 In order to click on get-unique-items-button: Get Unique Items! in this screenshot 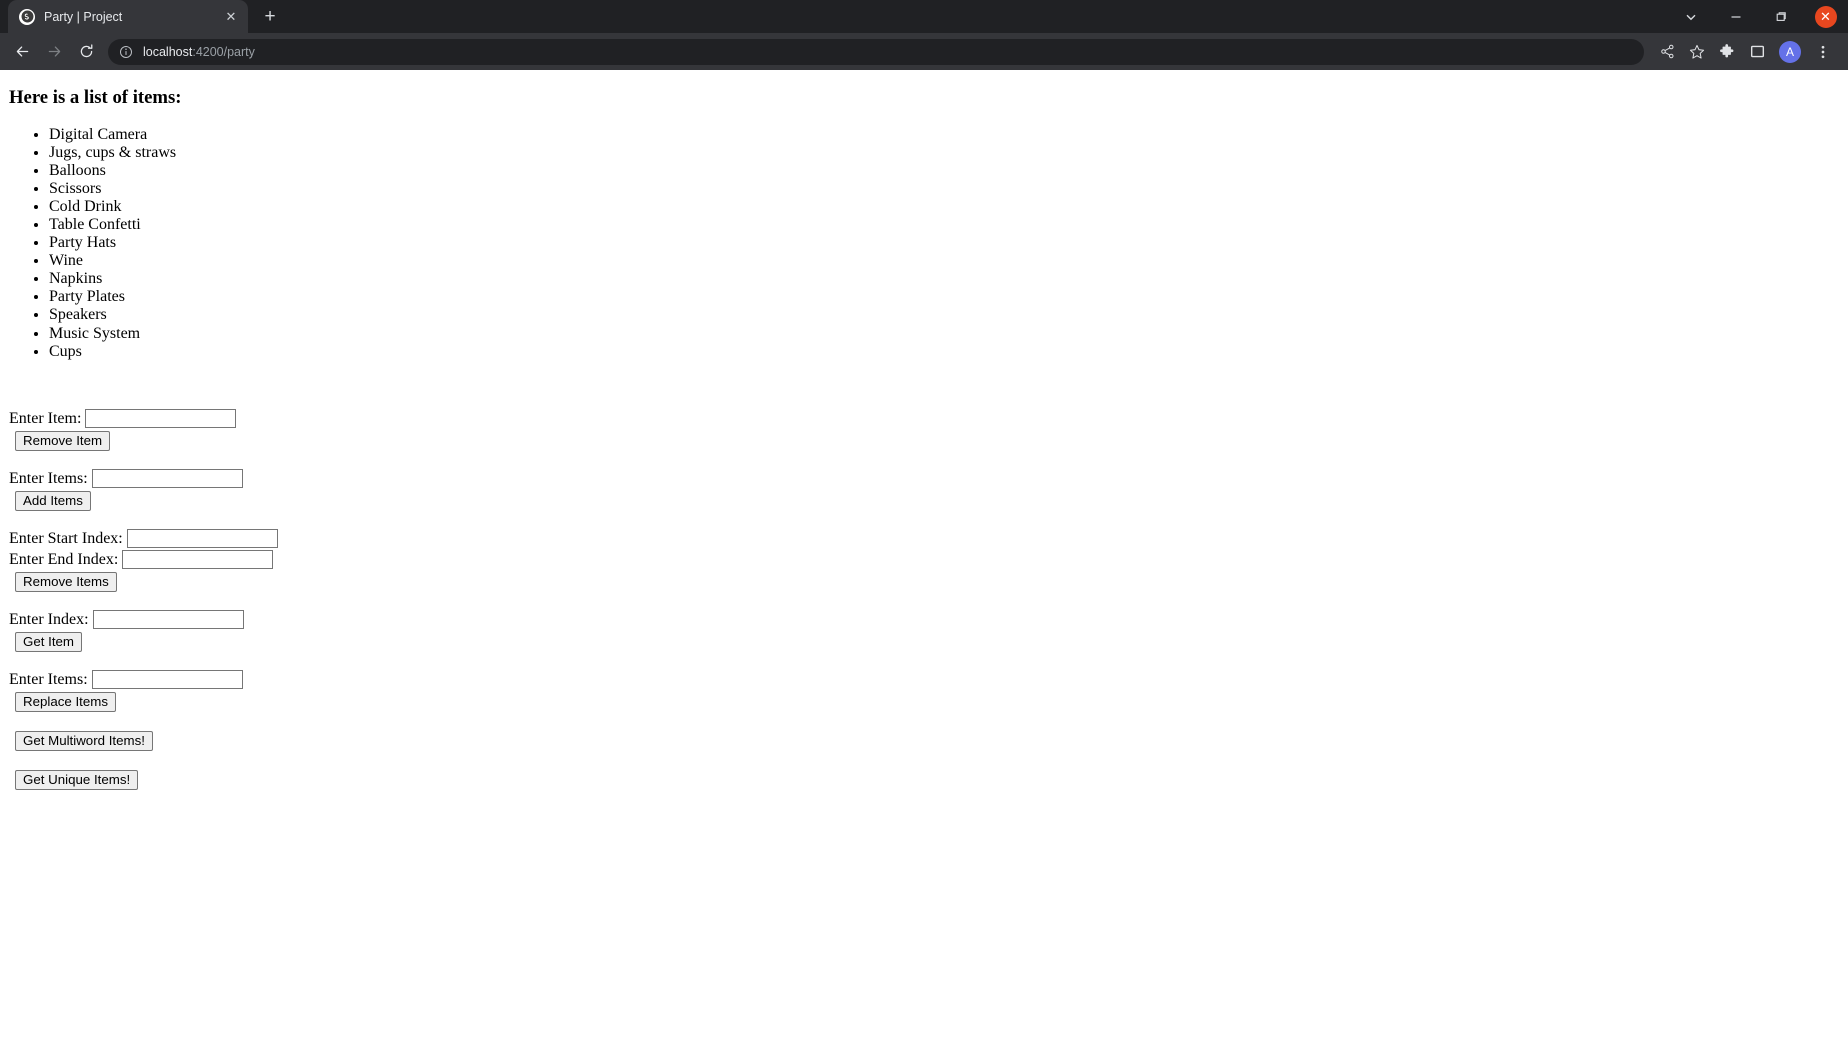, I will do `click(77, 779)`.